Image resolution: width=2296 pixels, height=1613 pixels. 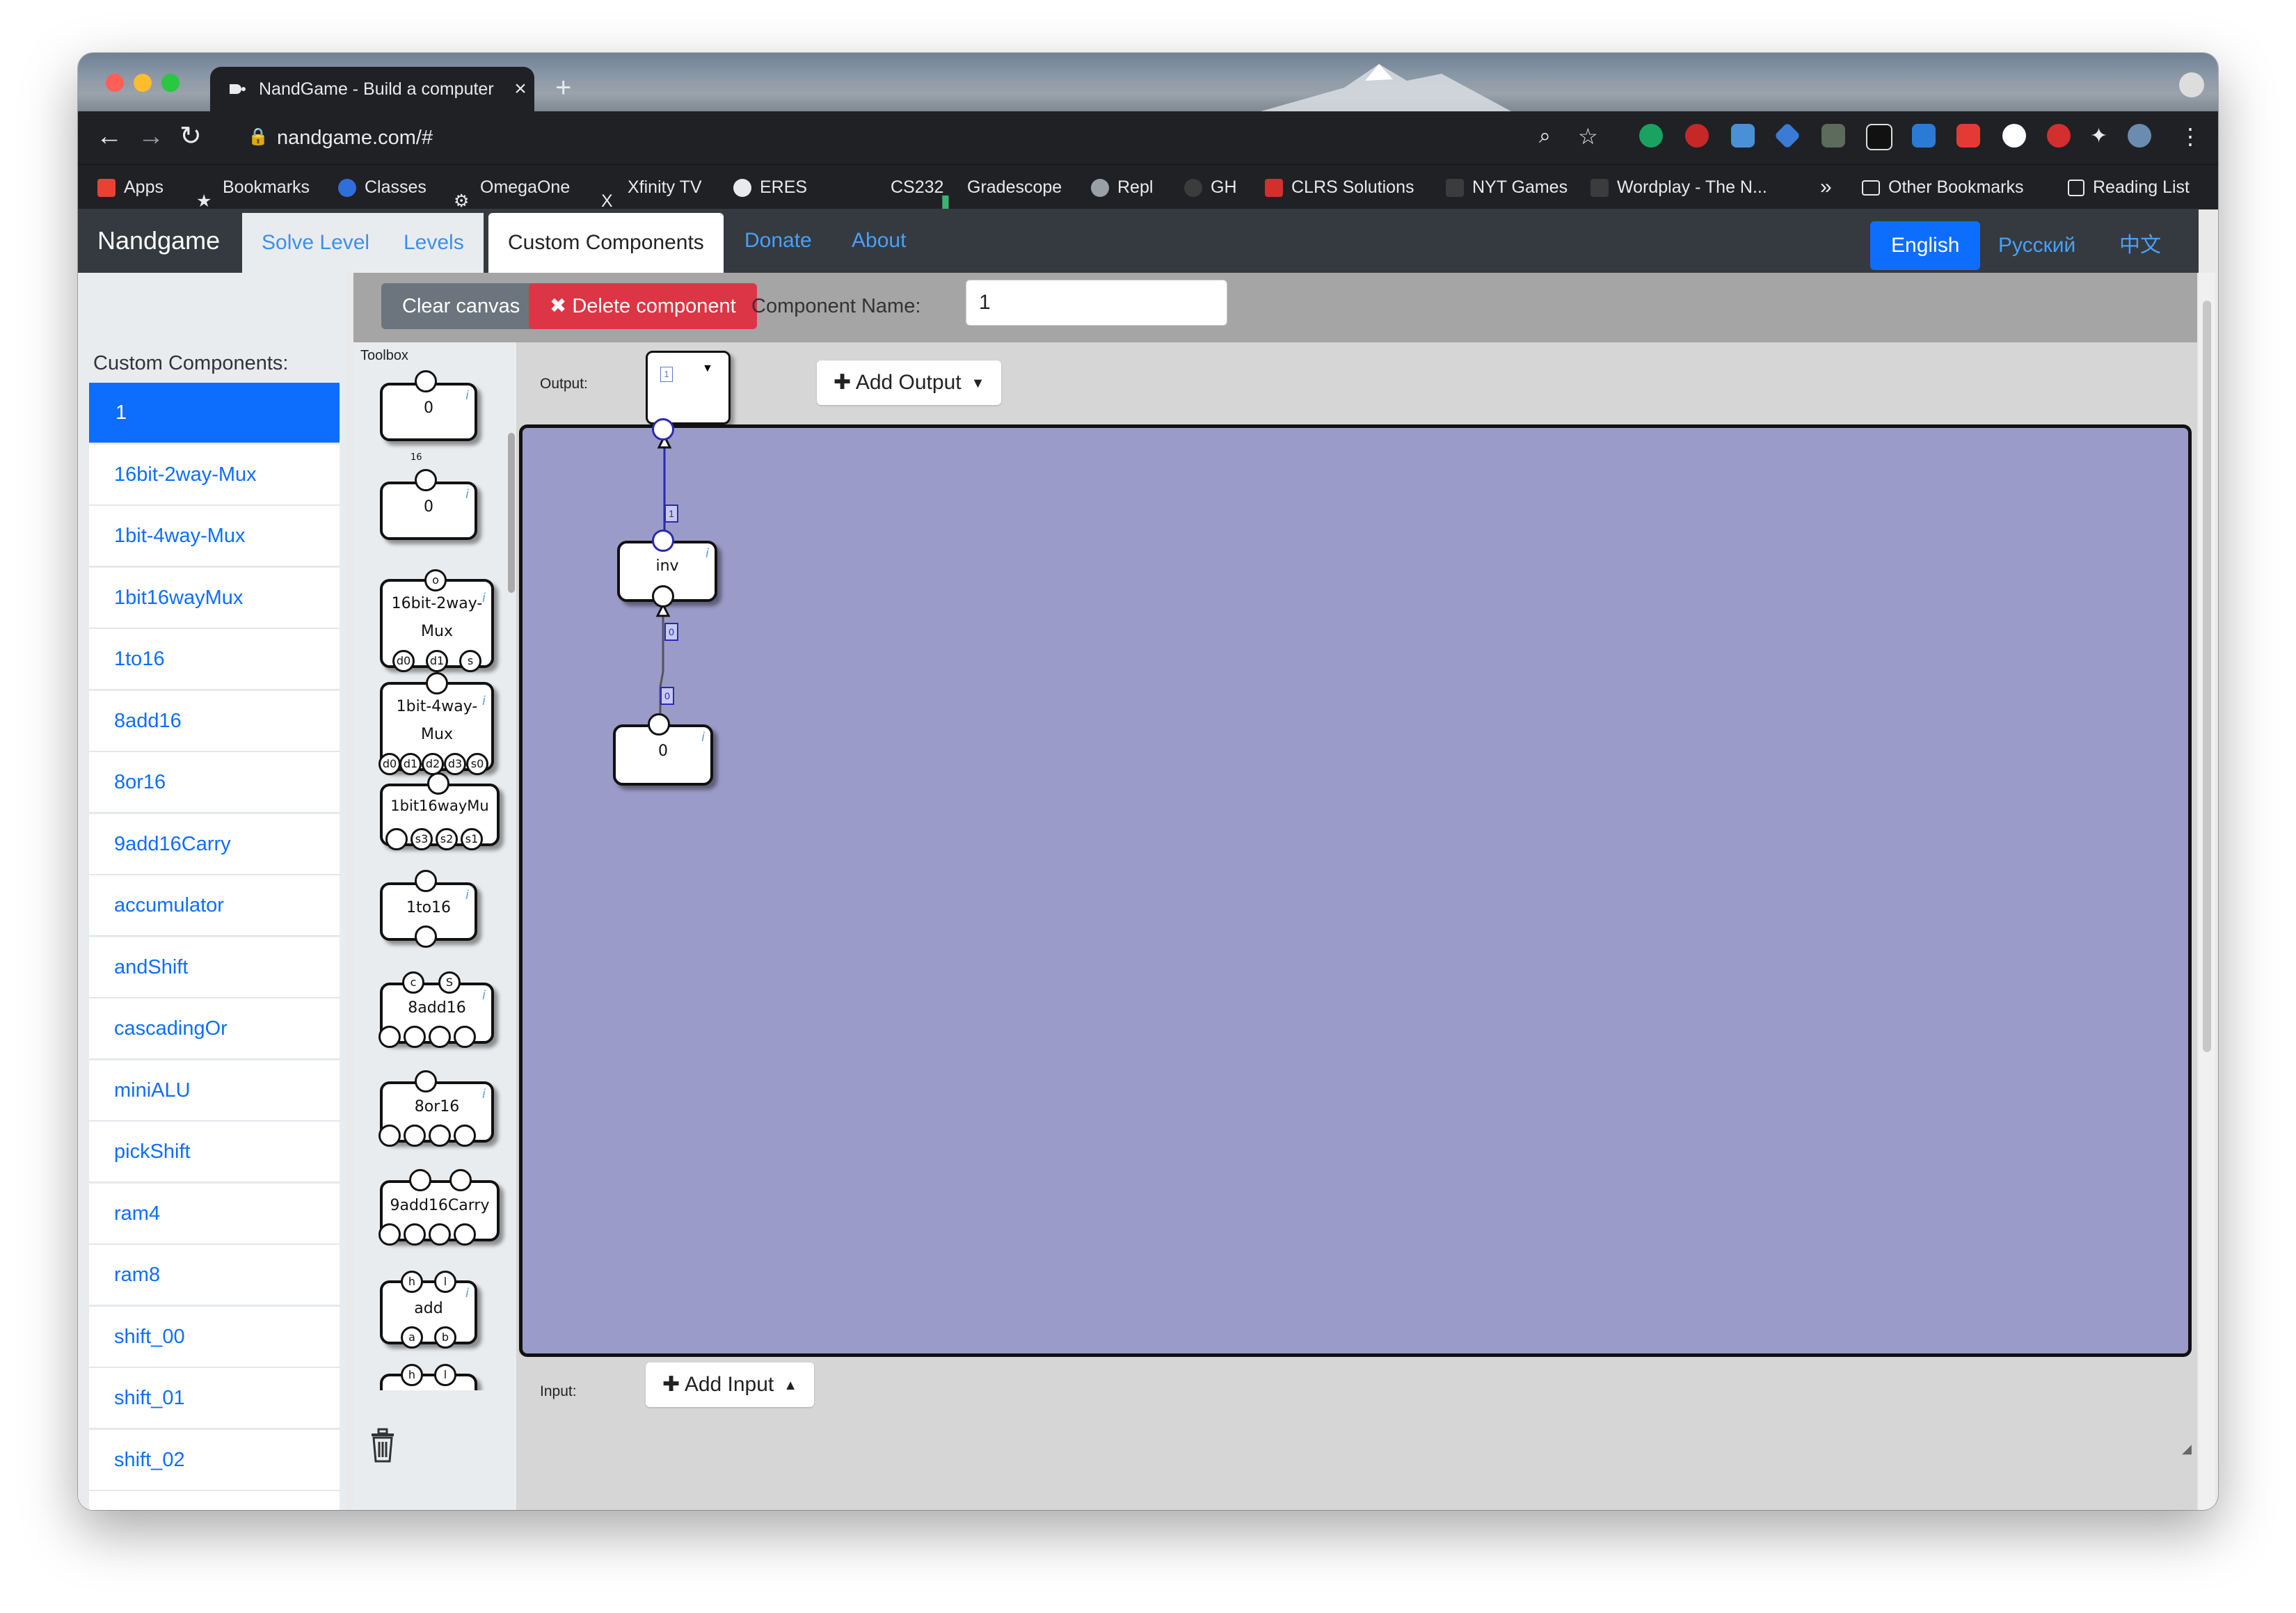 I want to click on input-pin-d3: d3, so click(x=455, y=764).